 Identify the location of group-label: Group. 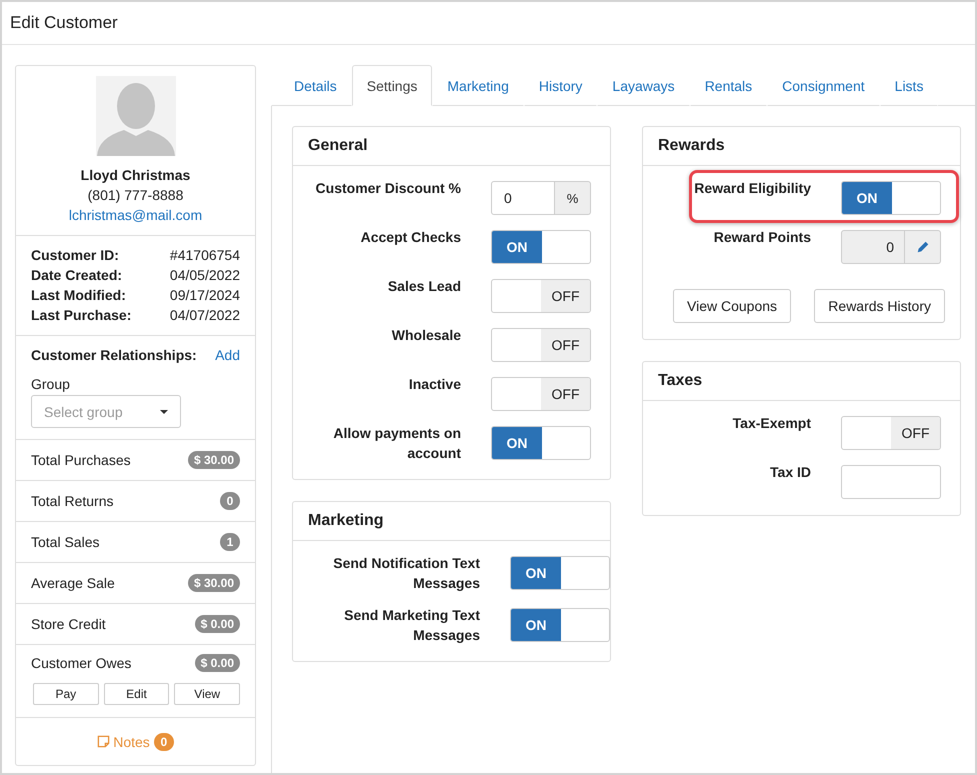
(51, 384).